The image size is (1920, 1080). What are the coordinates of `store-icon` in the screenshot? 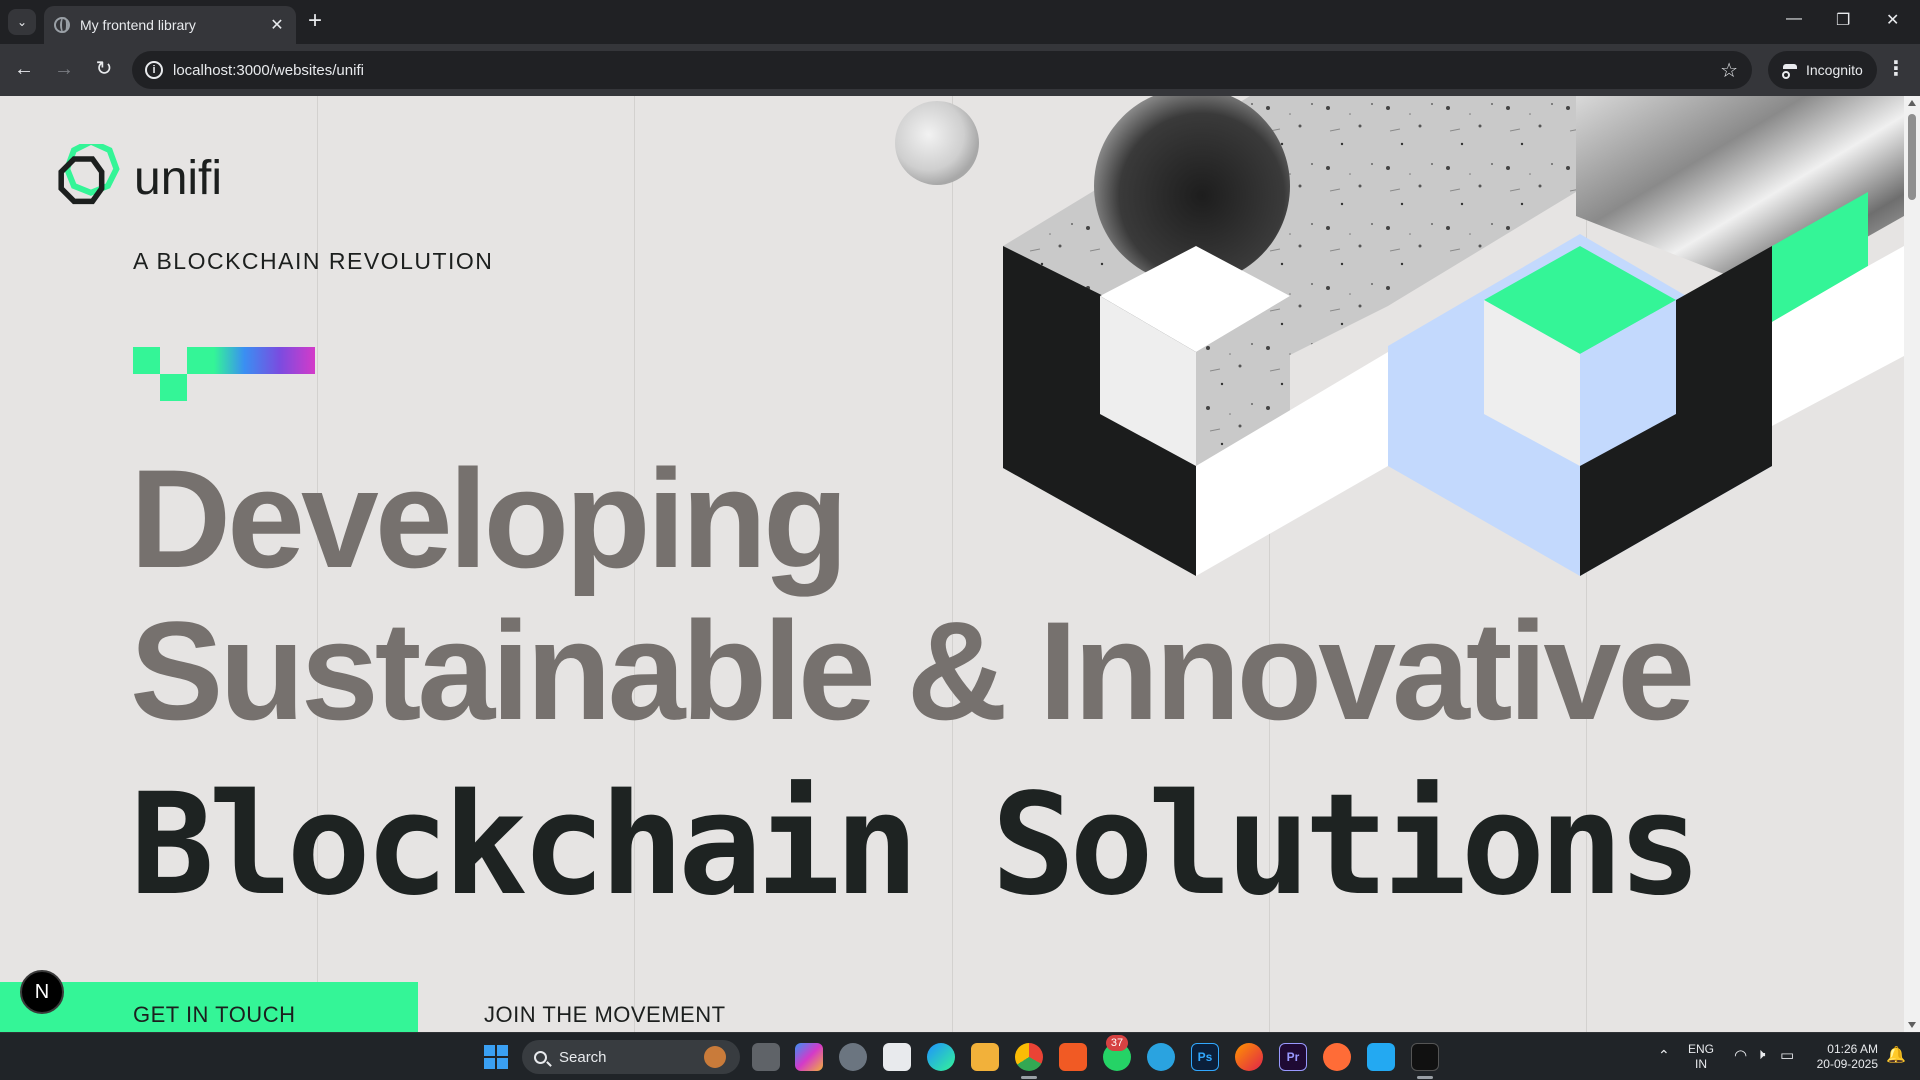 It's located at (897, 1057).